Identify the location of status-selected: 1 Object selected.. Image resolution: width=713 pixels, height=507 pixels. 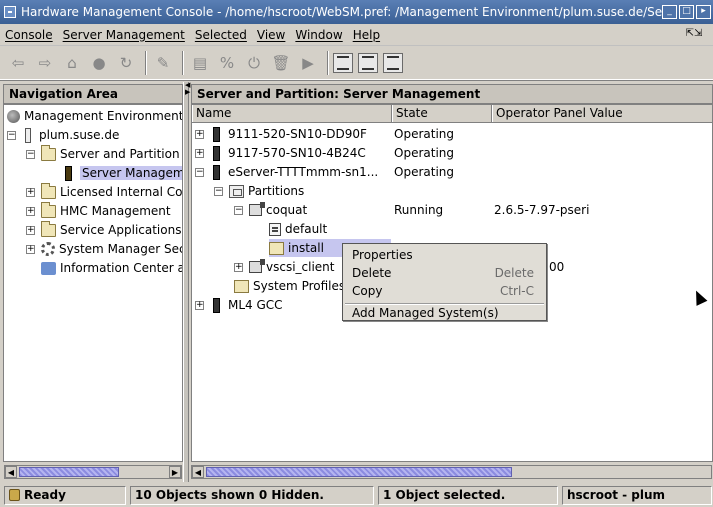
(468, 495).